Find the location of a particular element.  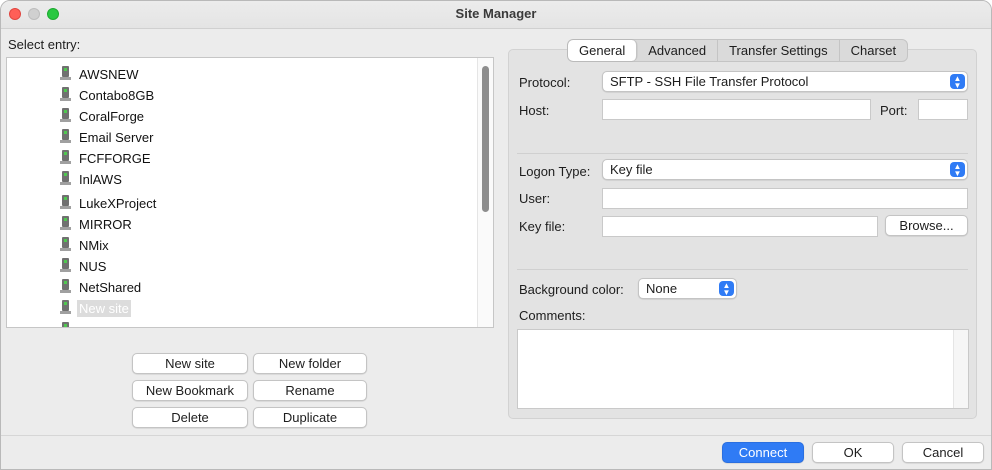

site-item-partial is located at coordinates (68, 323).